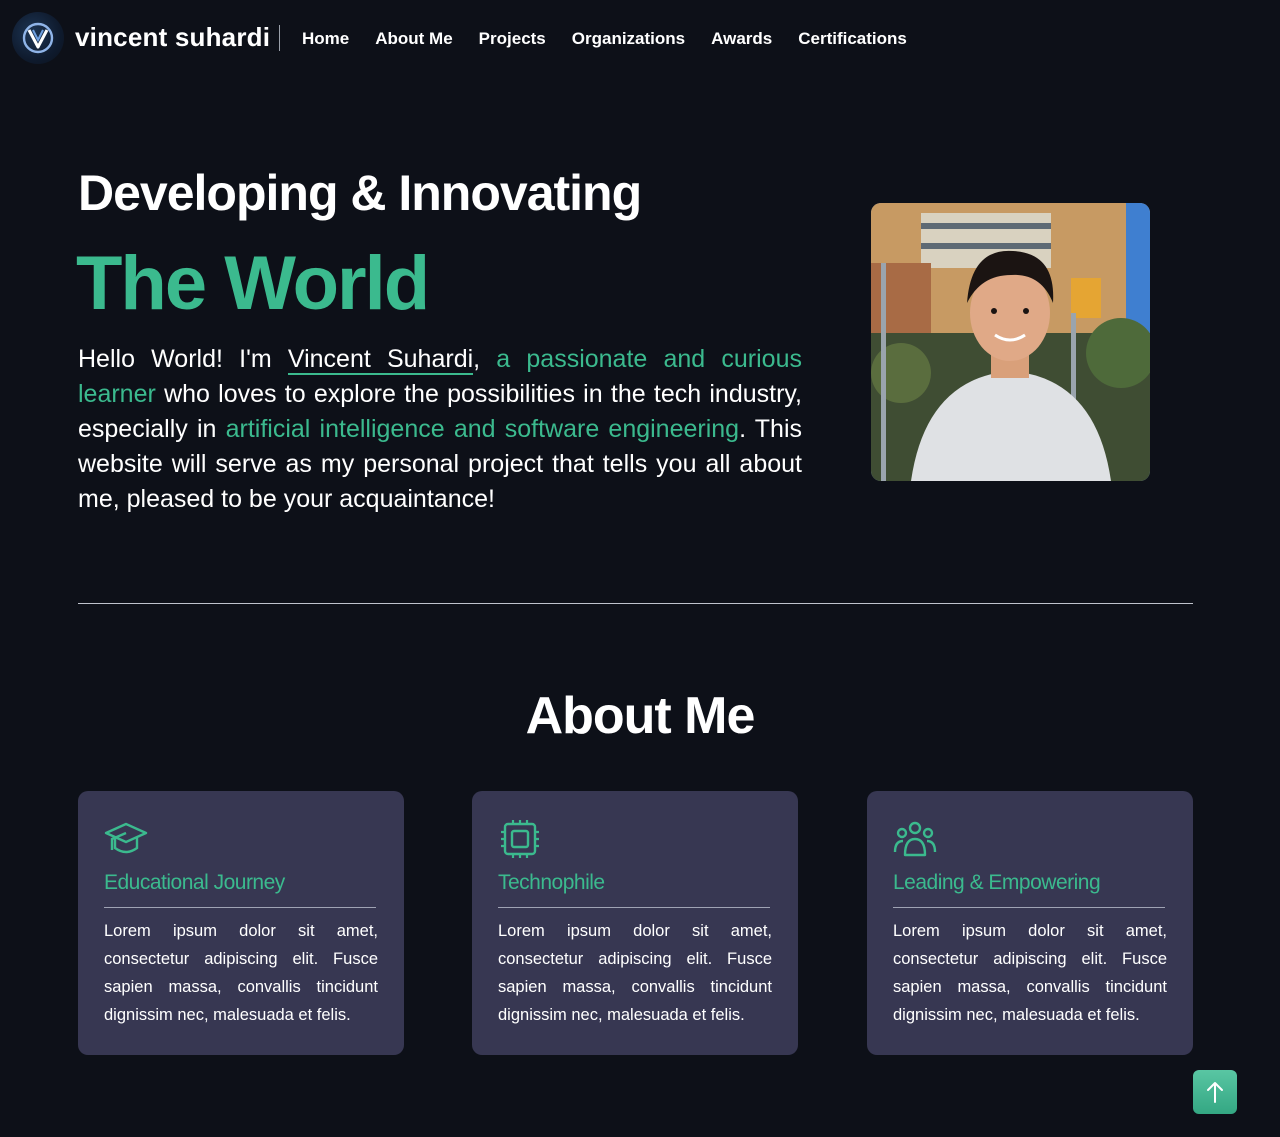  I want to click on about-me-title: About Me, so click(640, 716).